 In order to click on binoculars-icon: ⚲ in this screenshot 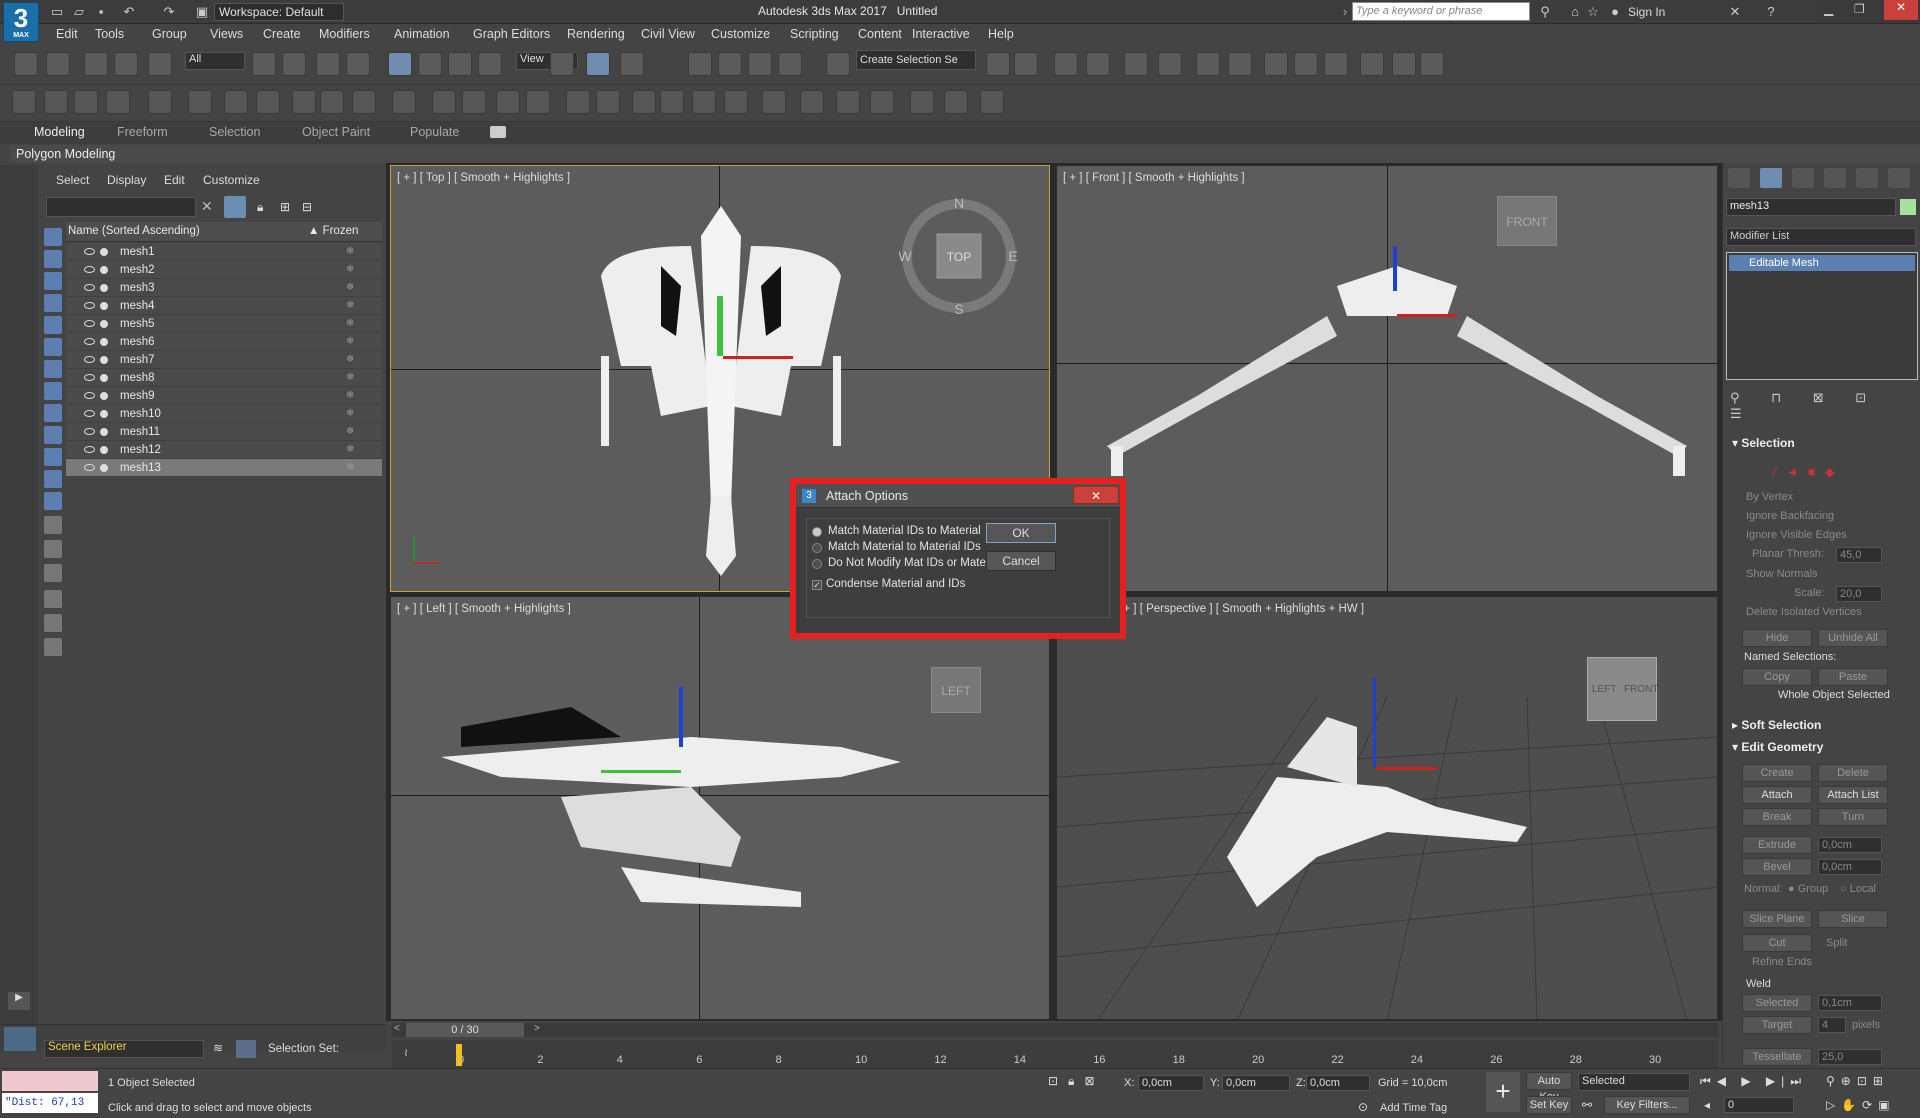, I will do `click(1545, 12)`.